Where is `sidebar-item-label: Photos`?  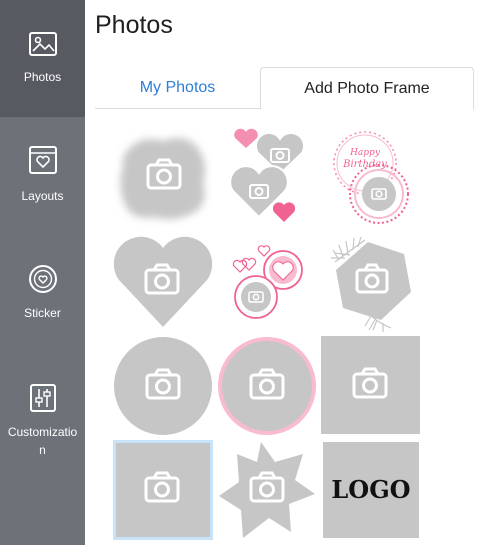 sidebar-item-label: Photos is located at coordinates (42, 77).